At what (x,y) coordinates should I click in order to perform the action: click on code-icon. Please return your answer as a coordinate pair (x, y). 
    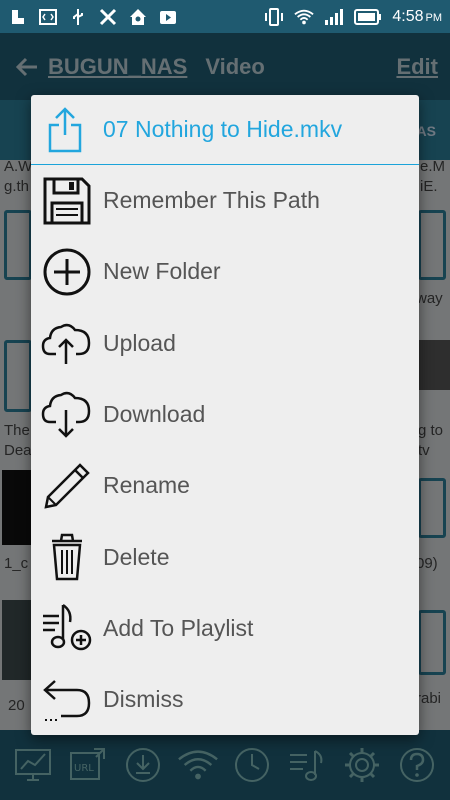
    Looking at the image, I should click on (48, 17).